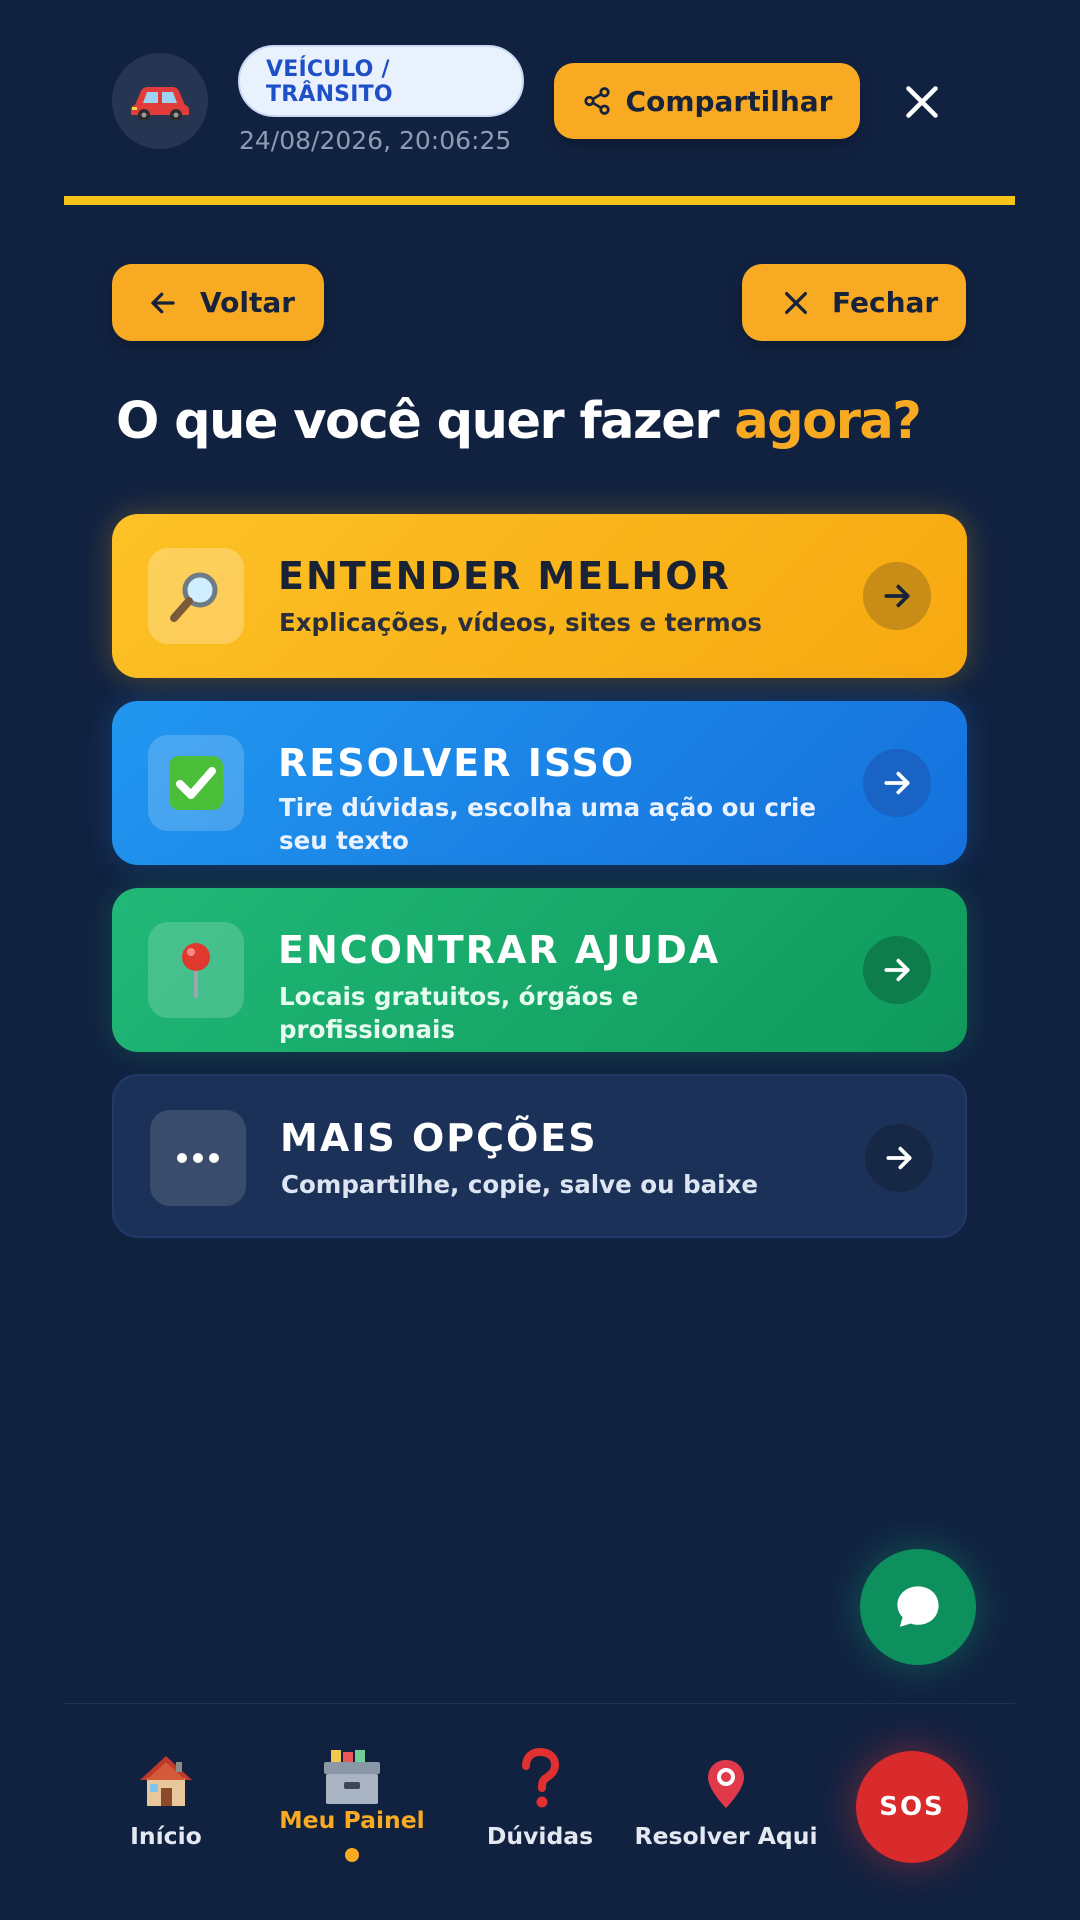 Image resolution: width=1080 pixels, height=1920 pixels. What do you see at coordinates (425, 421) in the screenshot?
I see `page-title-main: O que você quer fazer` at bounding box center [425, 421].